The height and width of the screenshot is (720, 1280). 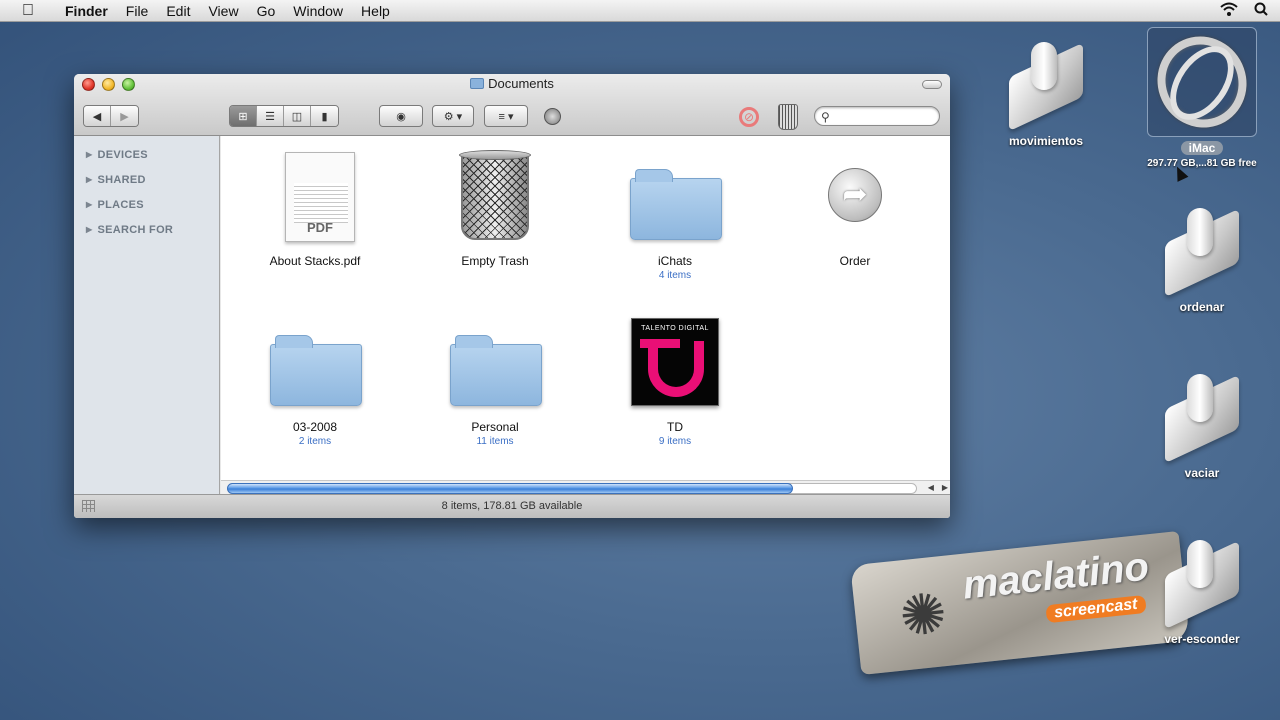 What do you see at coordinates (1202, 307) in the screenshot?
I see `desktop-icon-label: ordenar` at bounding box center [1202, 307].